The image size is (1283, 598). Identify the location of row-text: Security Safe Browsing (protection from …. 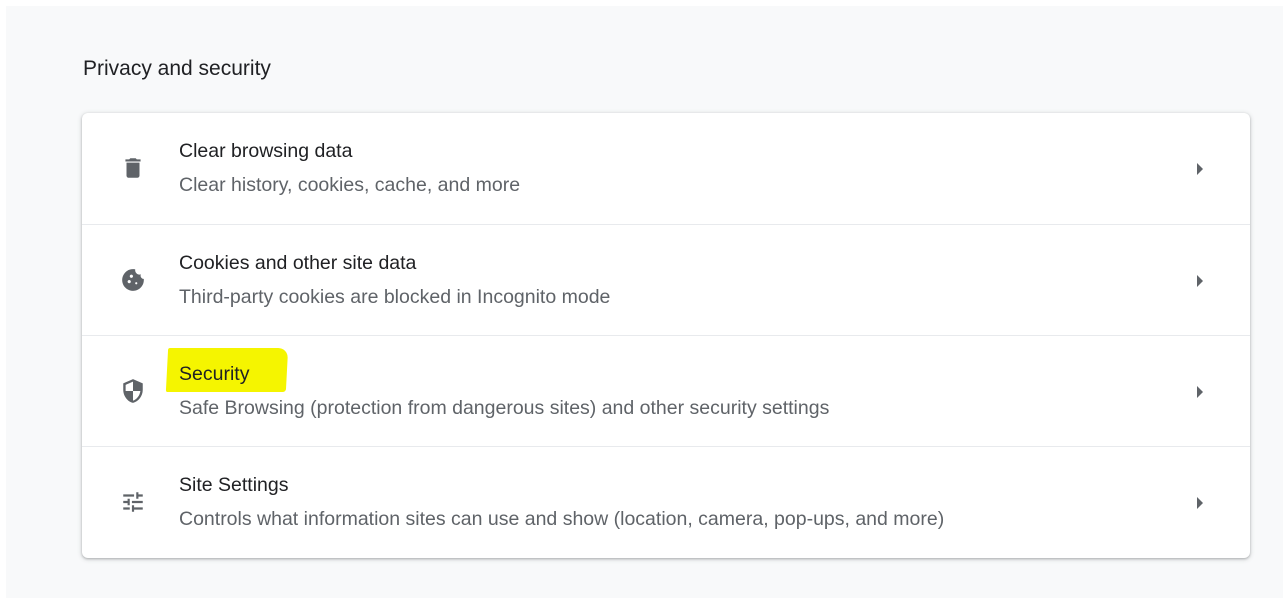
(674, 391).